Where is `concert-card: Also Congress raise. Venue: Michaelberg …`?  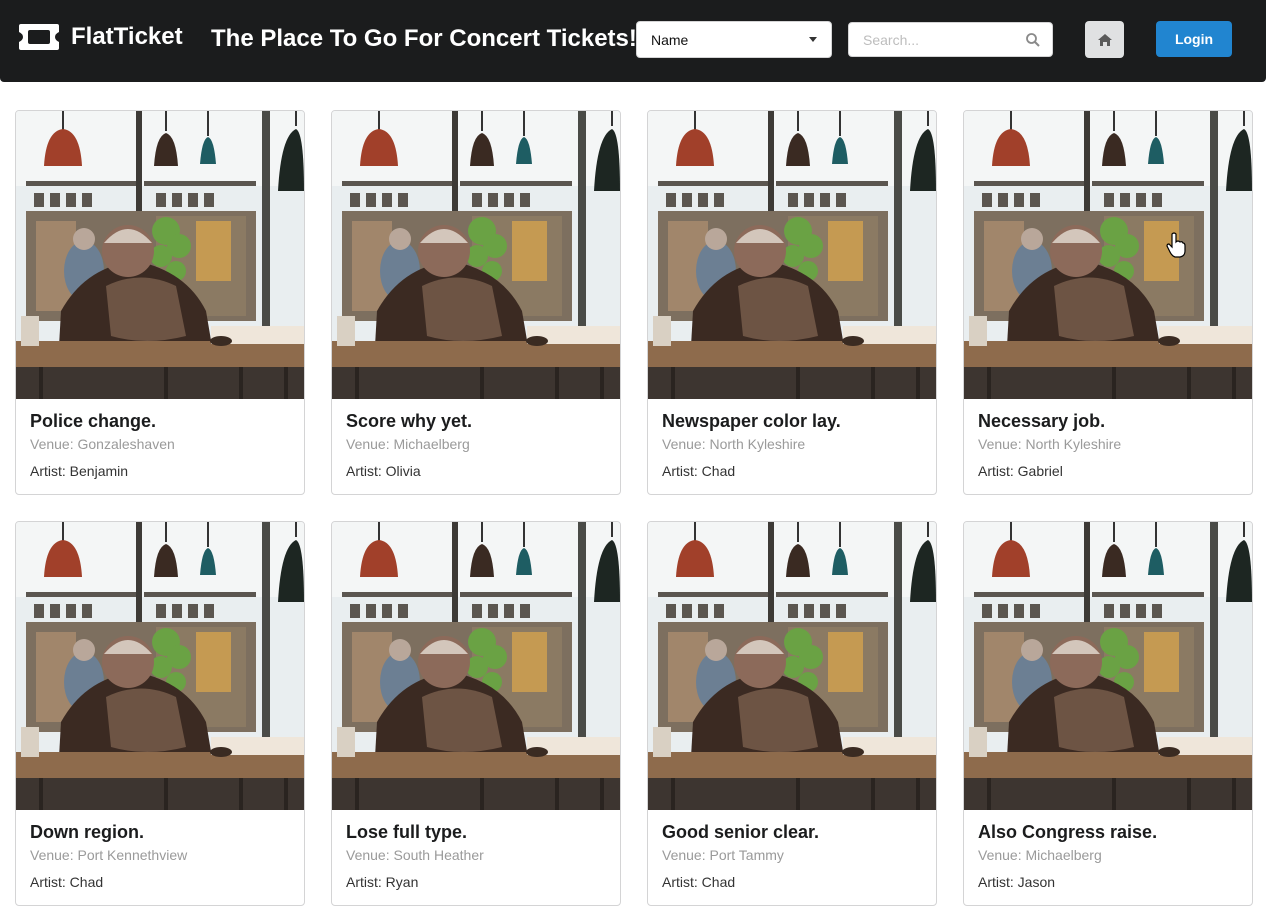
concert-card: Also Congress raise. Venue: Michaelberg … is located at coordinates (1108, 713).